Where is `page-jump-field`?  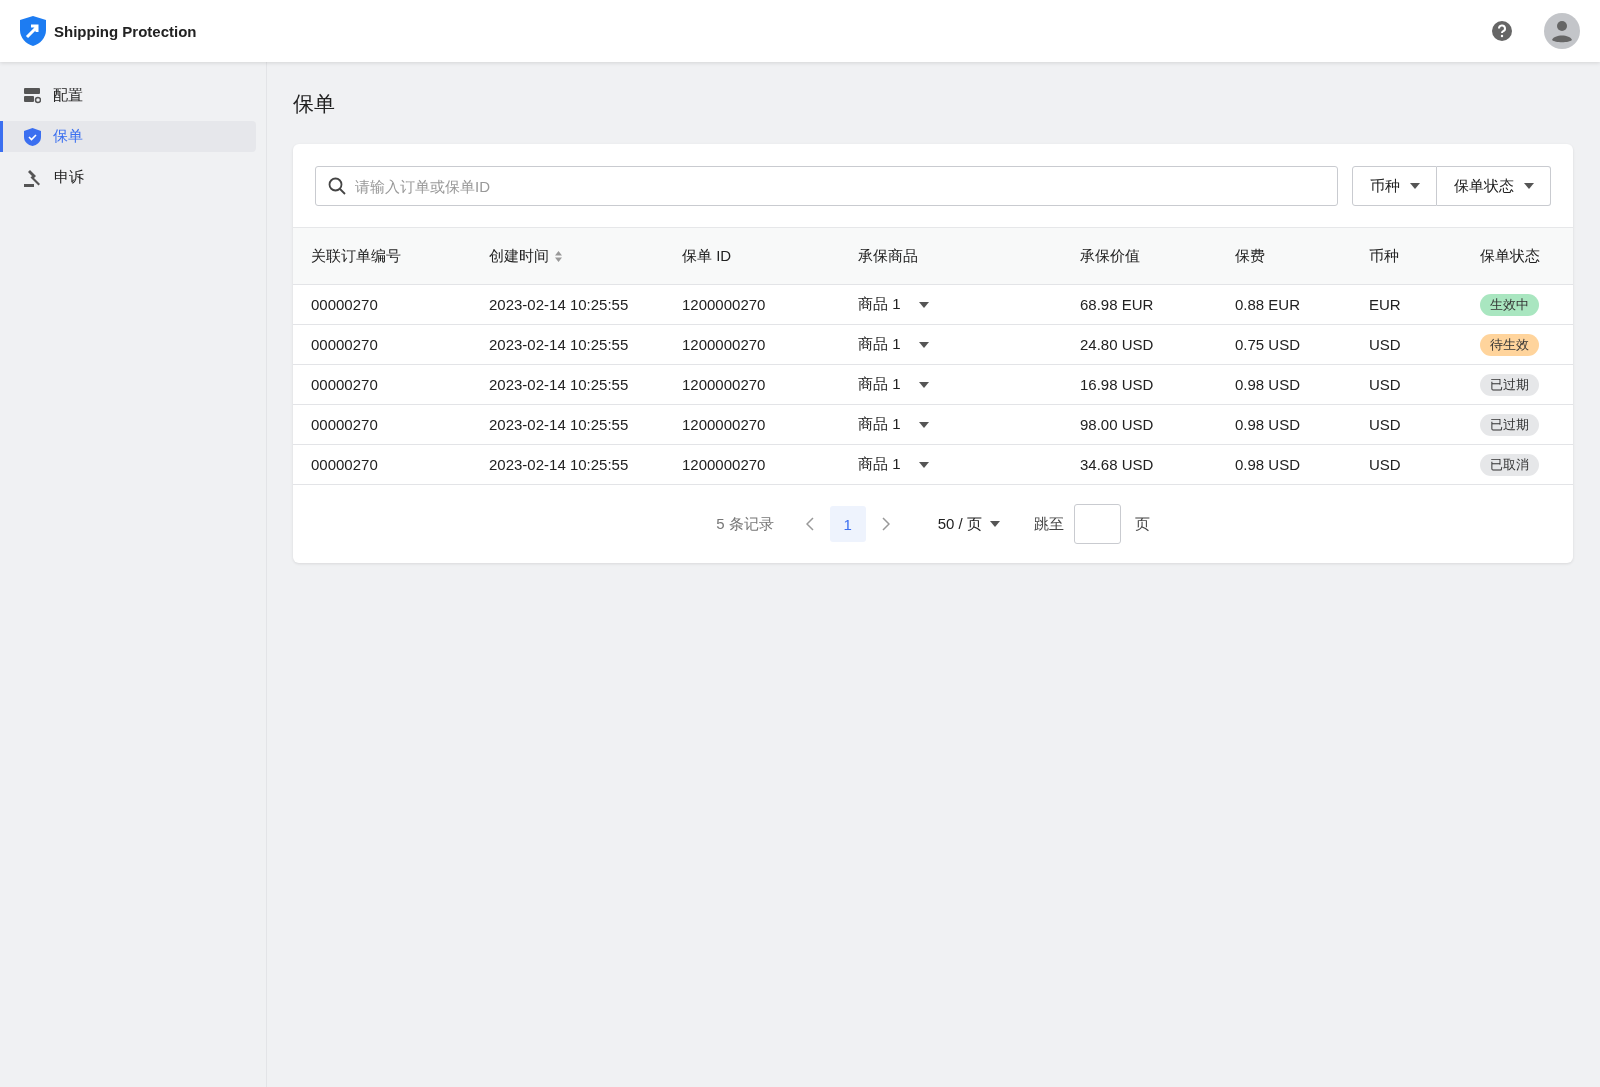
page-jump-field is located at coordinates (1097, 524).